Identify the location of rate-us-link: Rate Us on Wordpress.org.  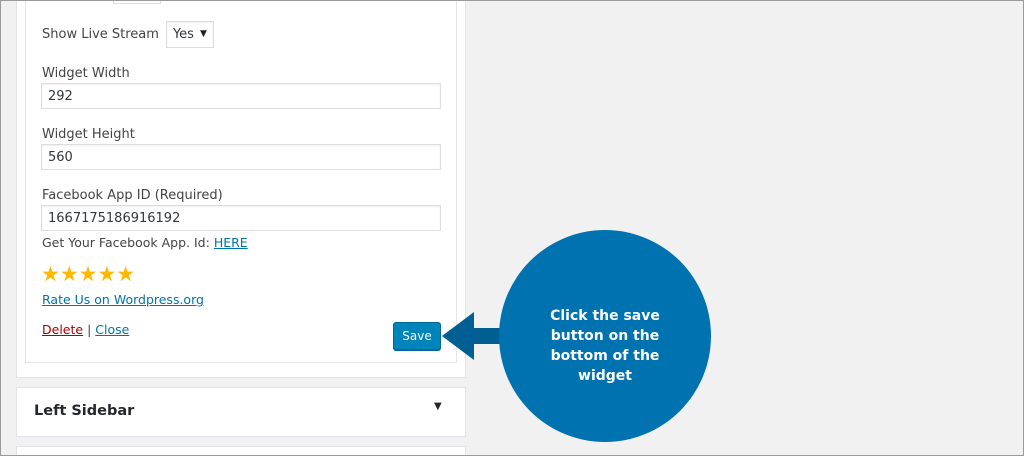
(123, 299).